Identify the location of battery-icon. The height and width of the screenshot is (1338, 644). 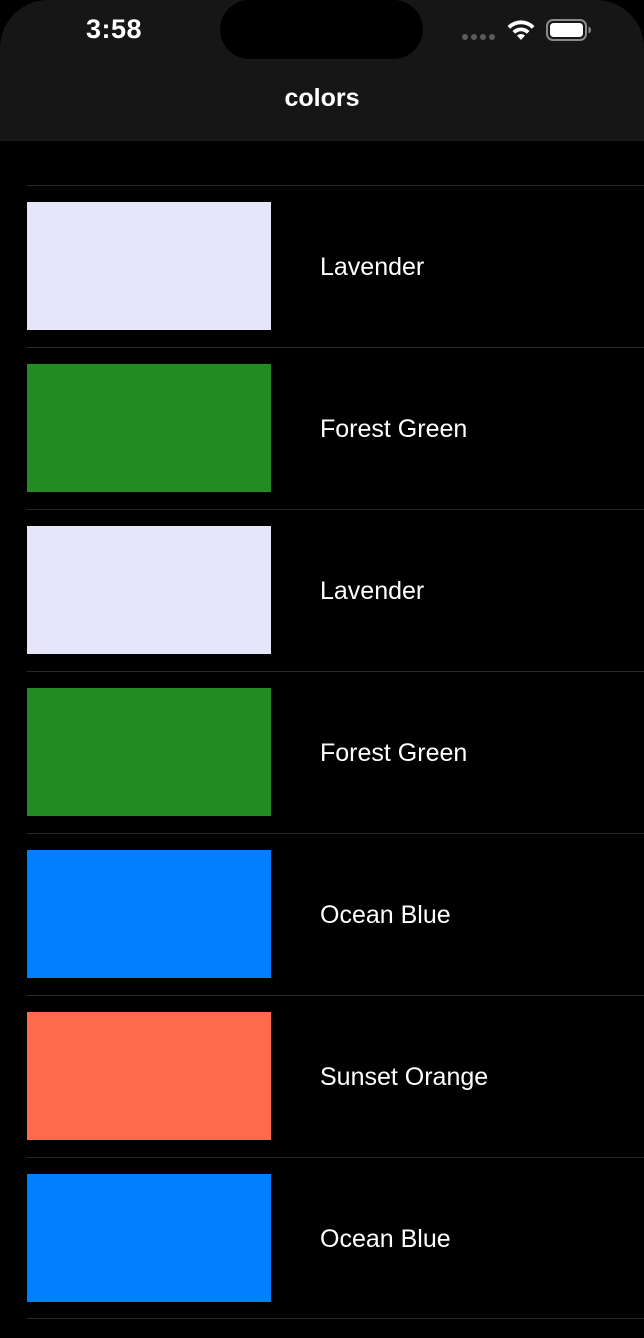
(568, 30).